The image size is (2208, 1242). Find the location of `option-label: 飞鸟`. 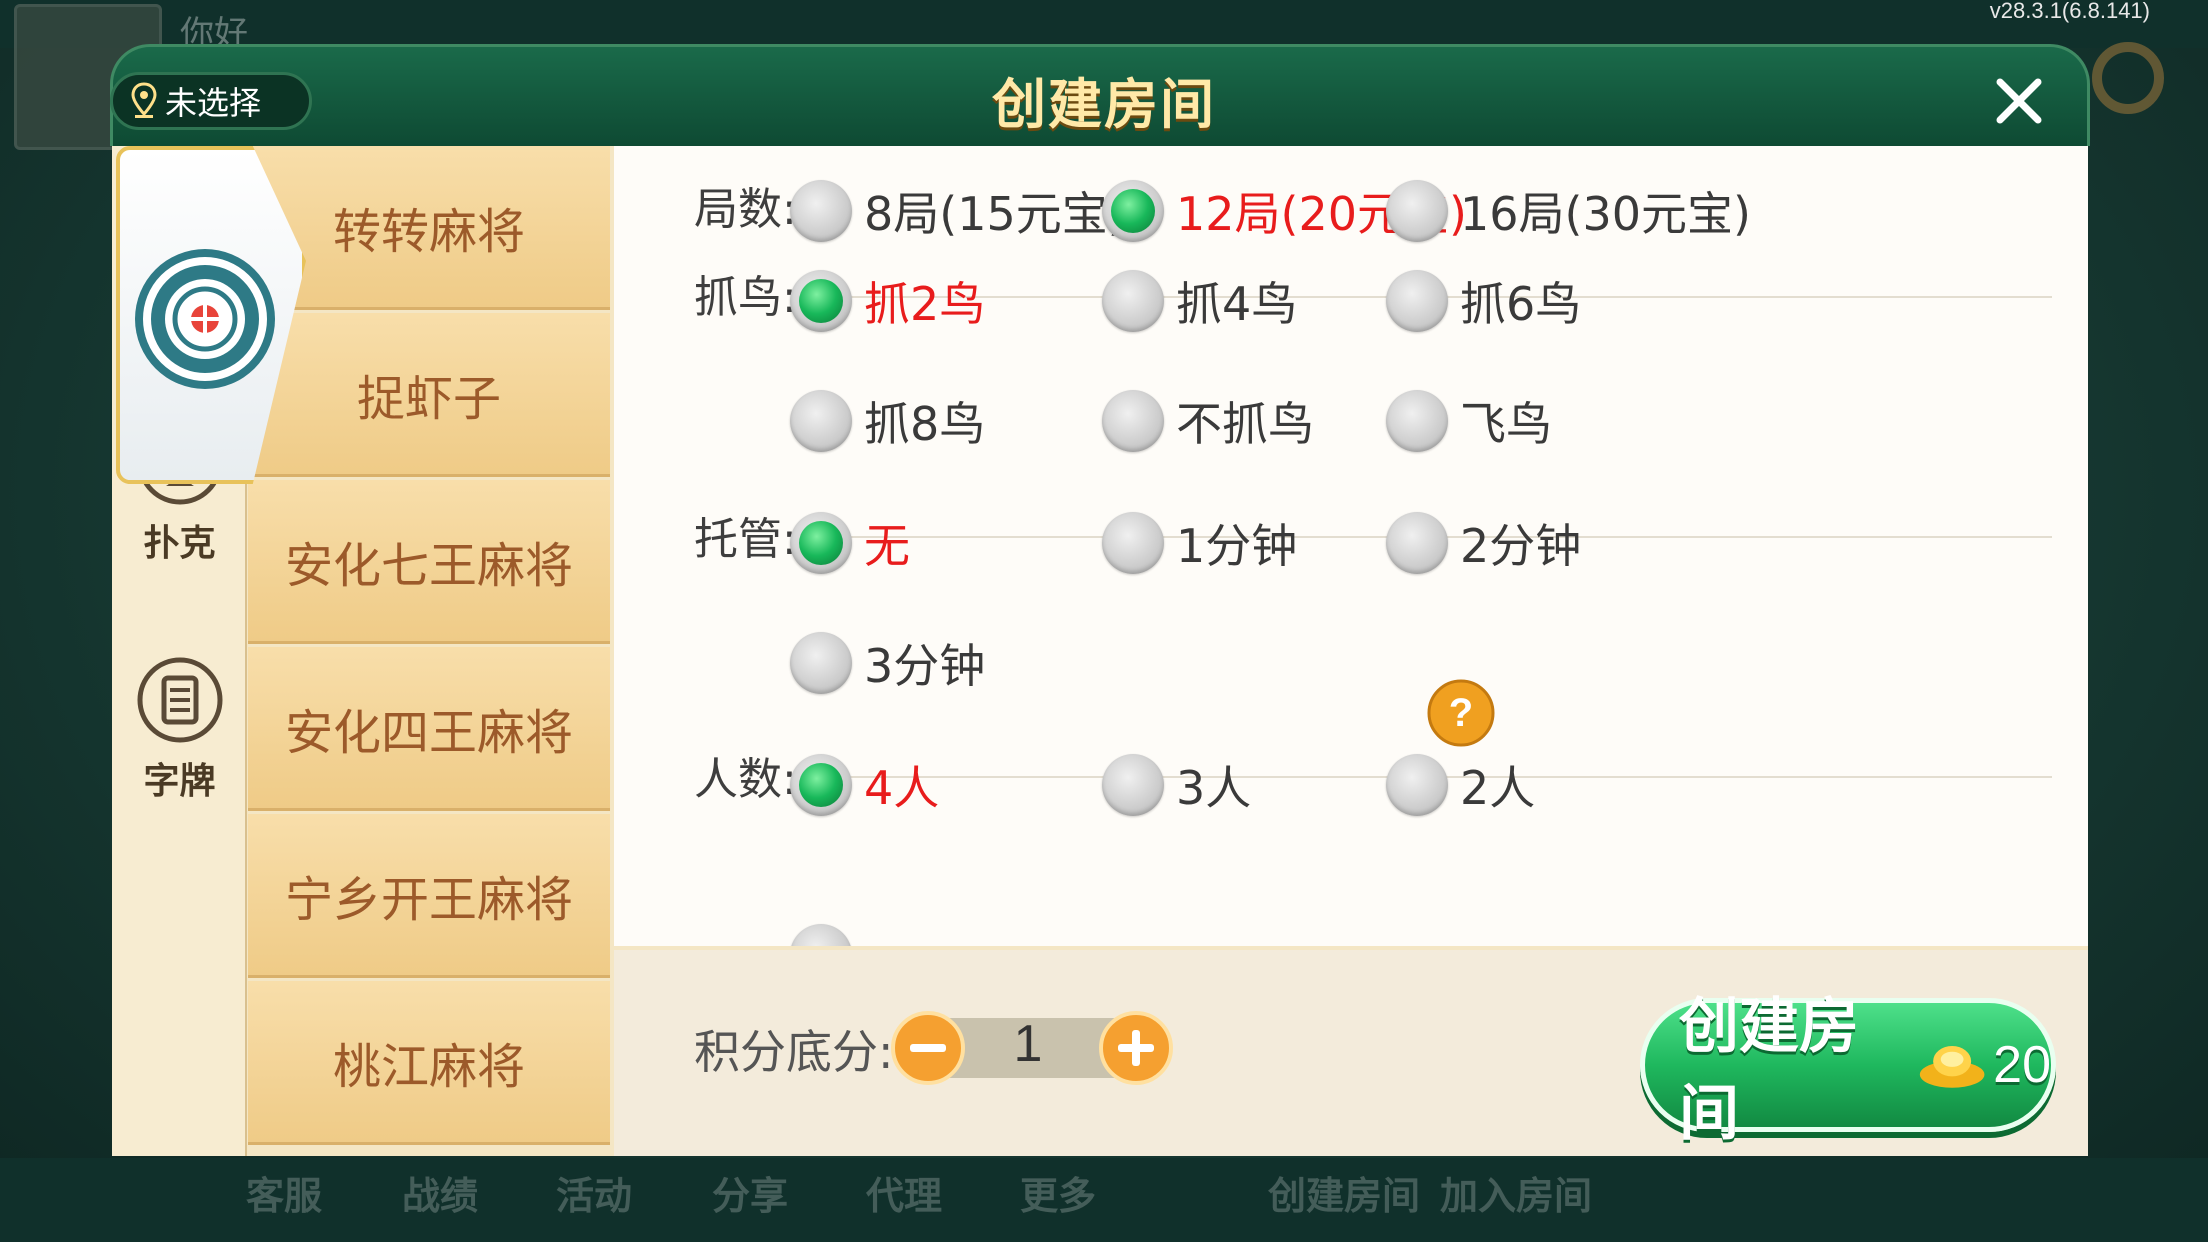

option-label: 飞鸟 is located at coordinates (1506, 424).